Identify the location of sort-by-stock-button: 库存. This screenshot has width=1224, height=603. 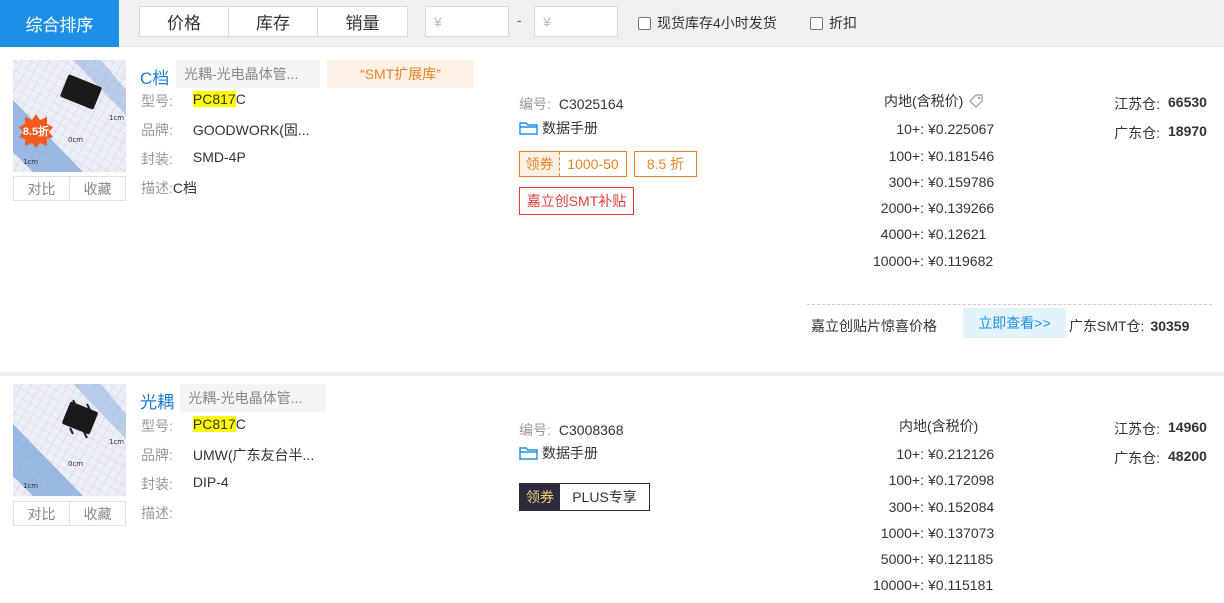
(273, 21).